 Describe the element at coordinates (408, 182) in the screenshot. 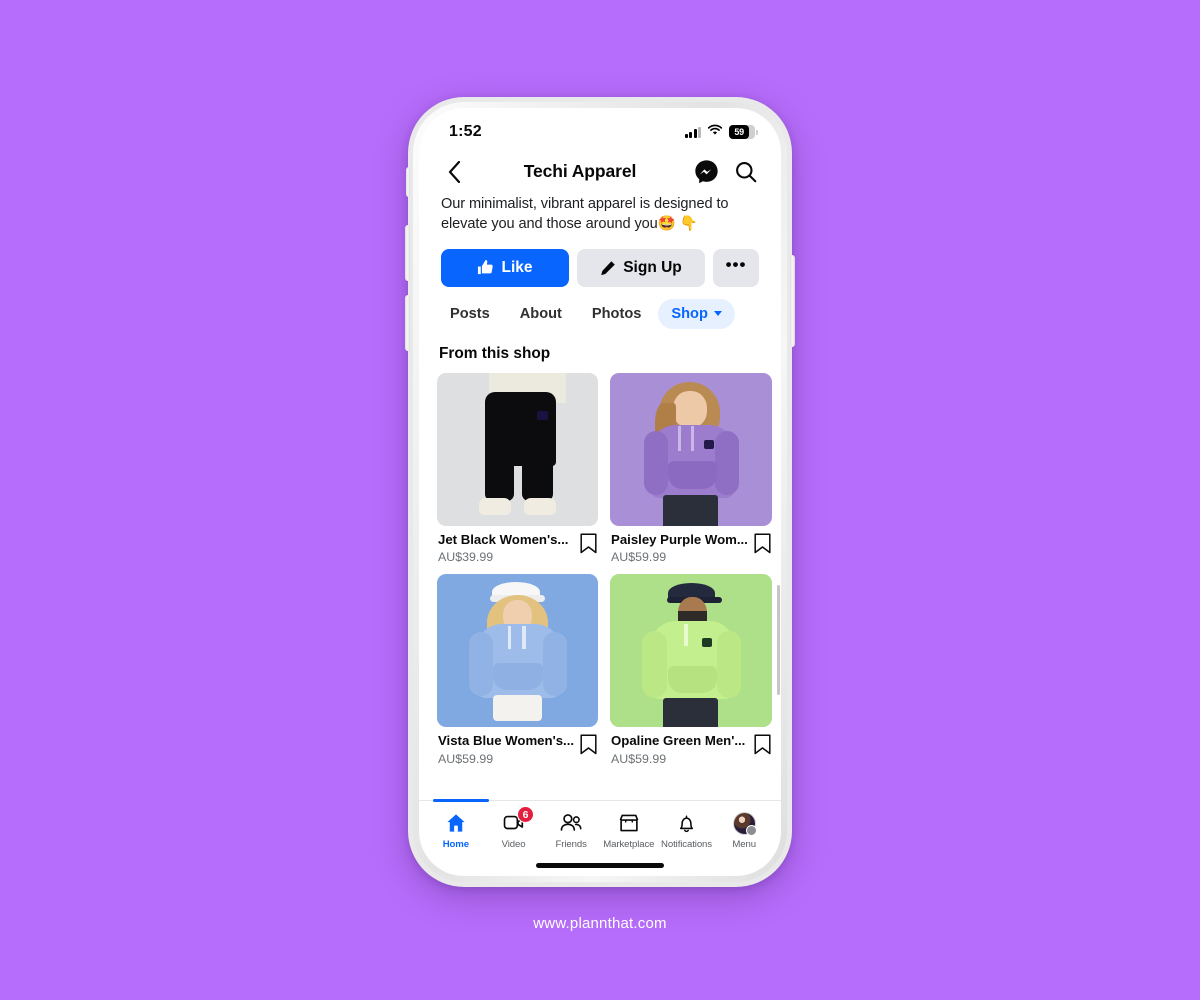

I see `silent-switch-button` at that location.